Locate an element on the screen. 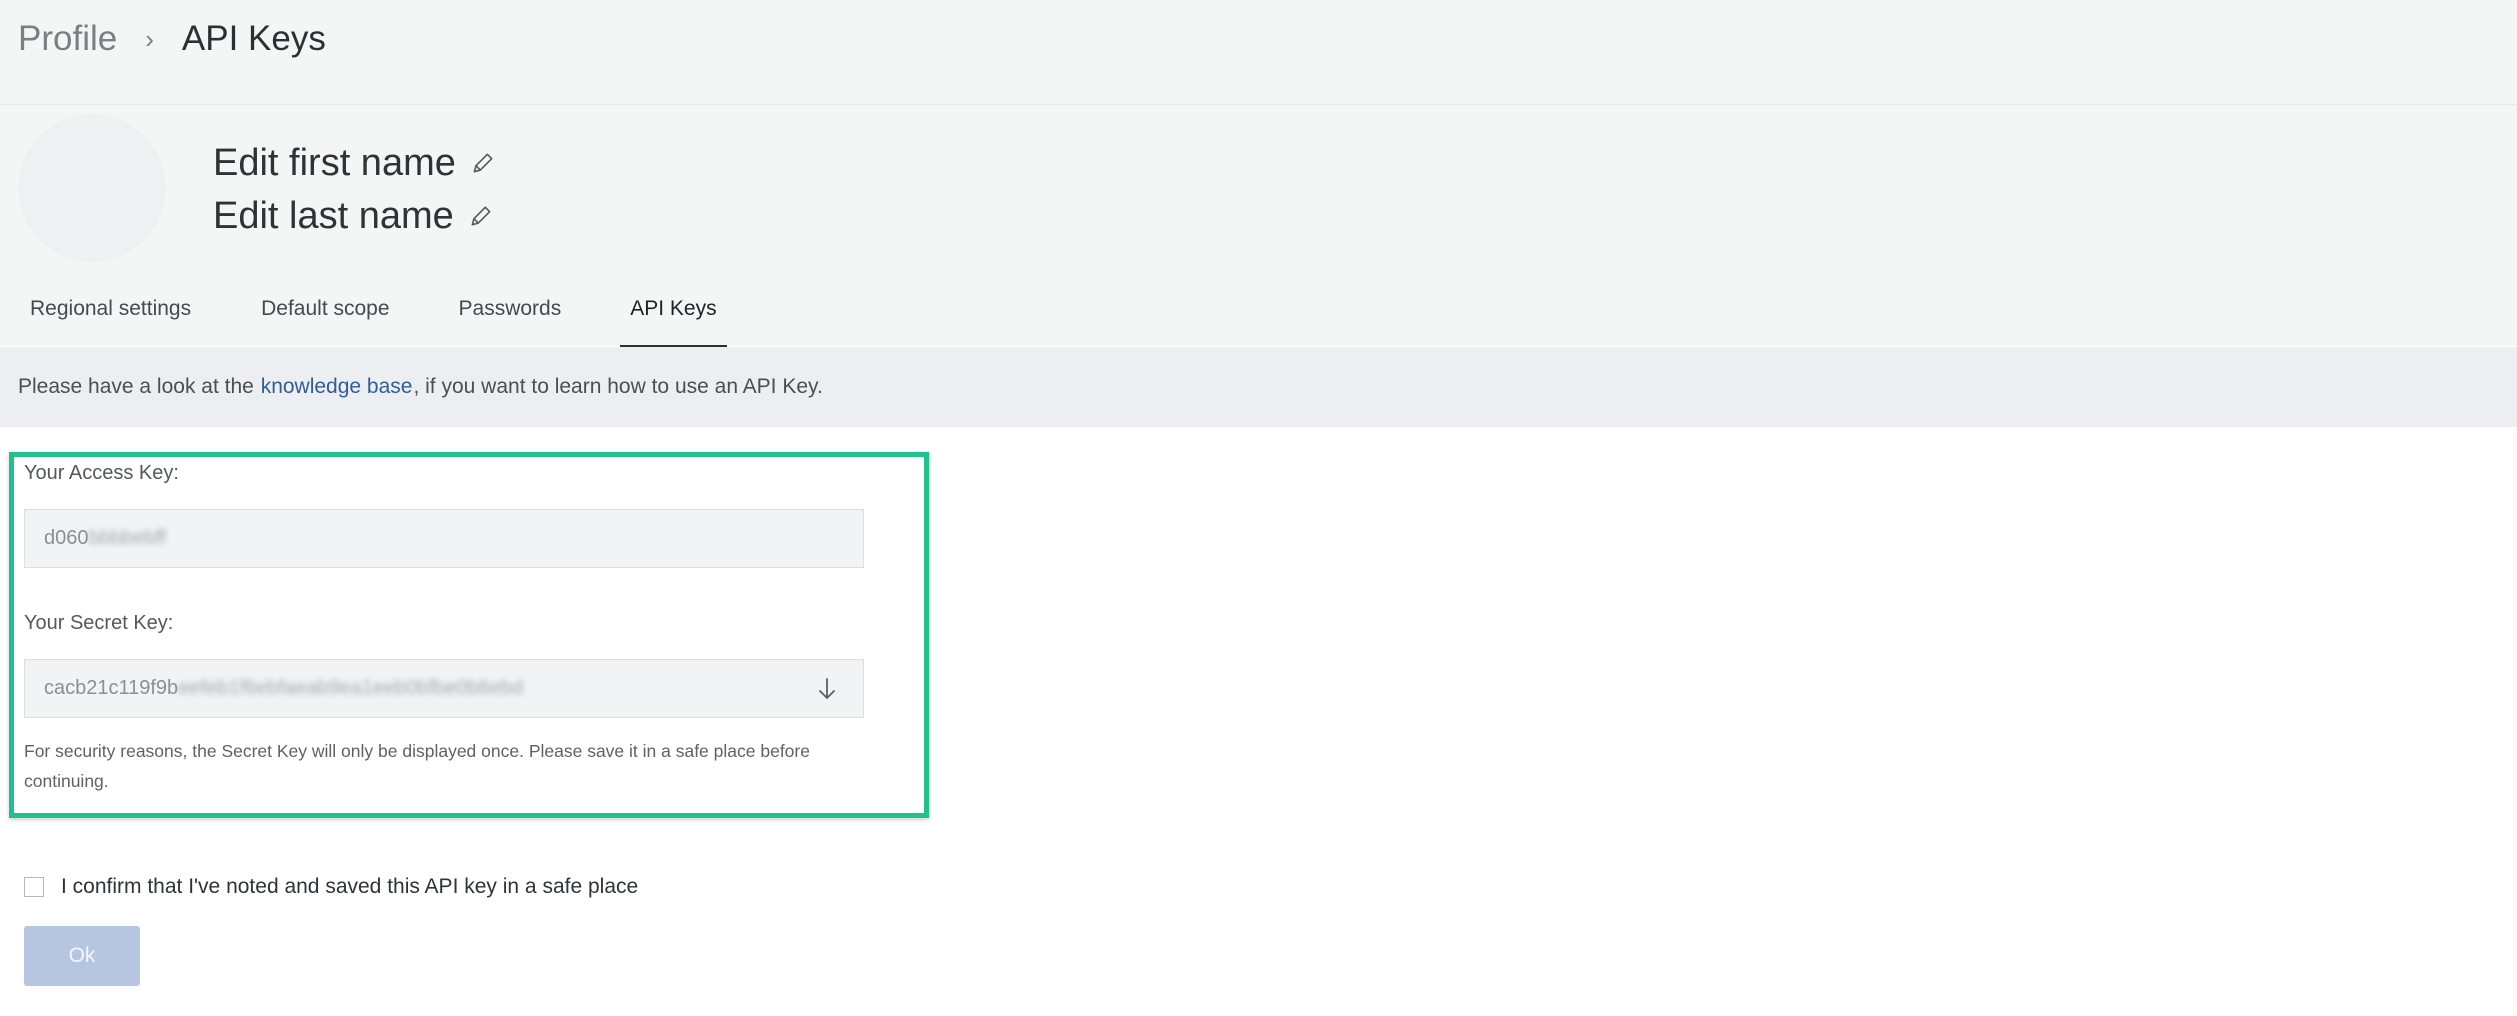 This screenshot has width=2517, height=1016. access-key-label: Your Access Key: is located at coordinates (101, 473).